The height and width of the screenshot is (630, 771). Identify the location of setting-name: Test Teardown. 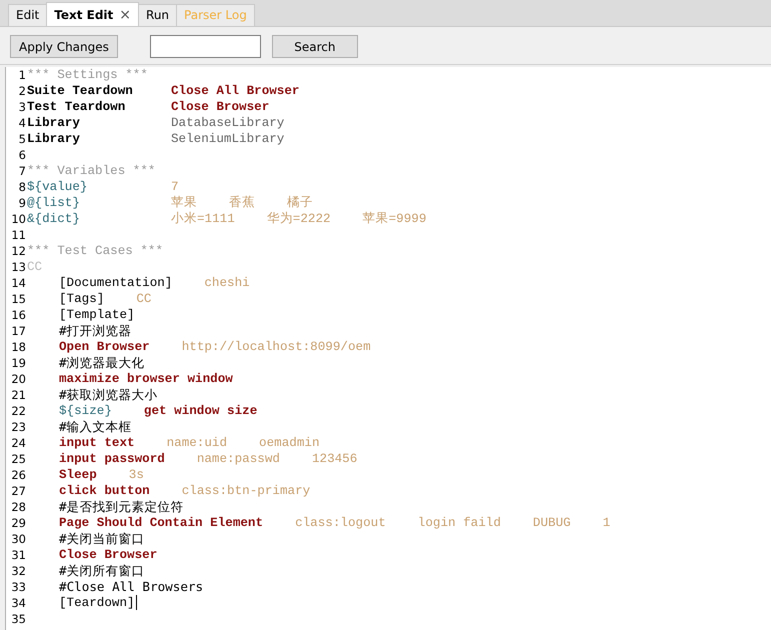
(76, 107).